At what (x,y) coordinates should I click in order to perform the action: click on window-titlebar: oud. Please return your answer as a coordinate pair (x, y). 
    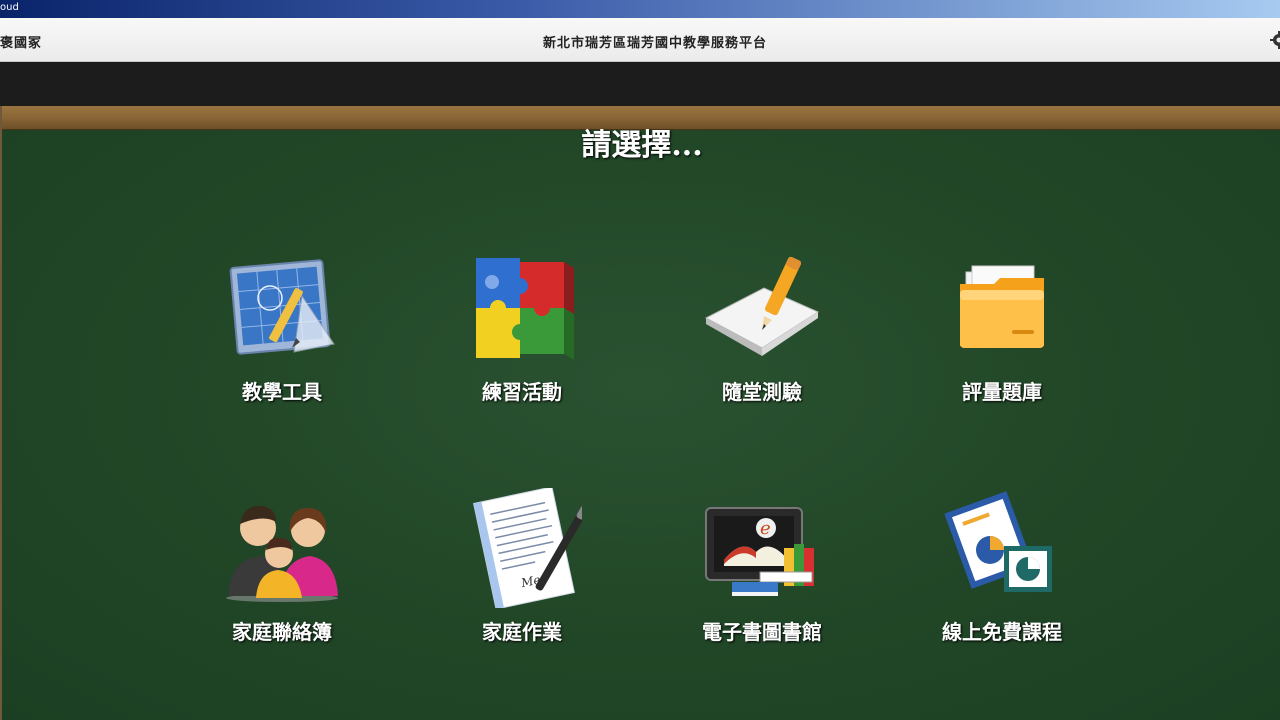
    Looking at the image, I should click on (640, 9).